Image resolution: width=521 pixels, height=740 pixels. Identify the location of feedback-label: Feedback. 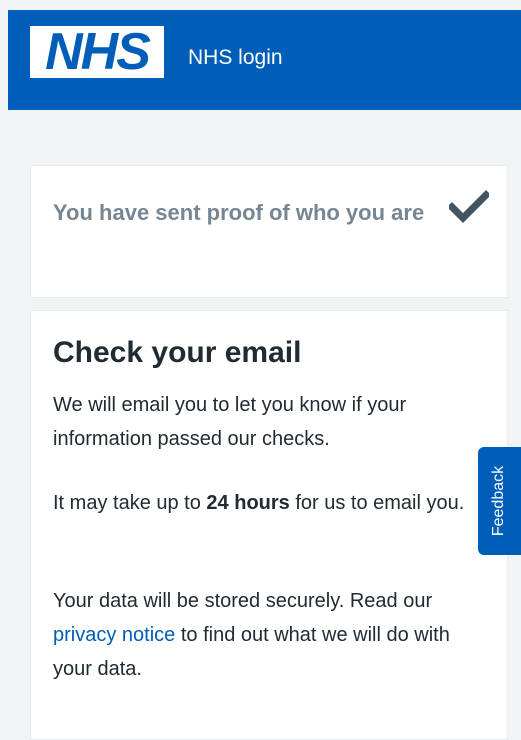
(499, 501).